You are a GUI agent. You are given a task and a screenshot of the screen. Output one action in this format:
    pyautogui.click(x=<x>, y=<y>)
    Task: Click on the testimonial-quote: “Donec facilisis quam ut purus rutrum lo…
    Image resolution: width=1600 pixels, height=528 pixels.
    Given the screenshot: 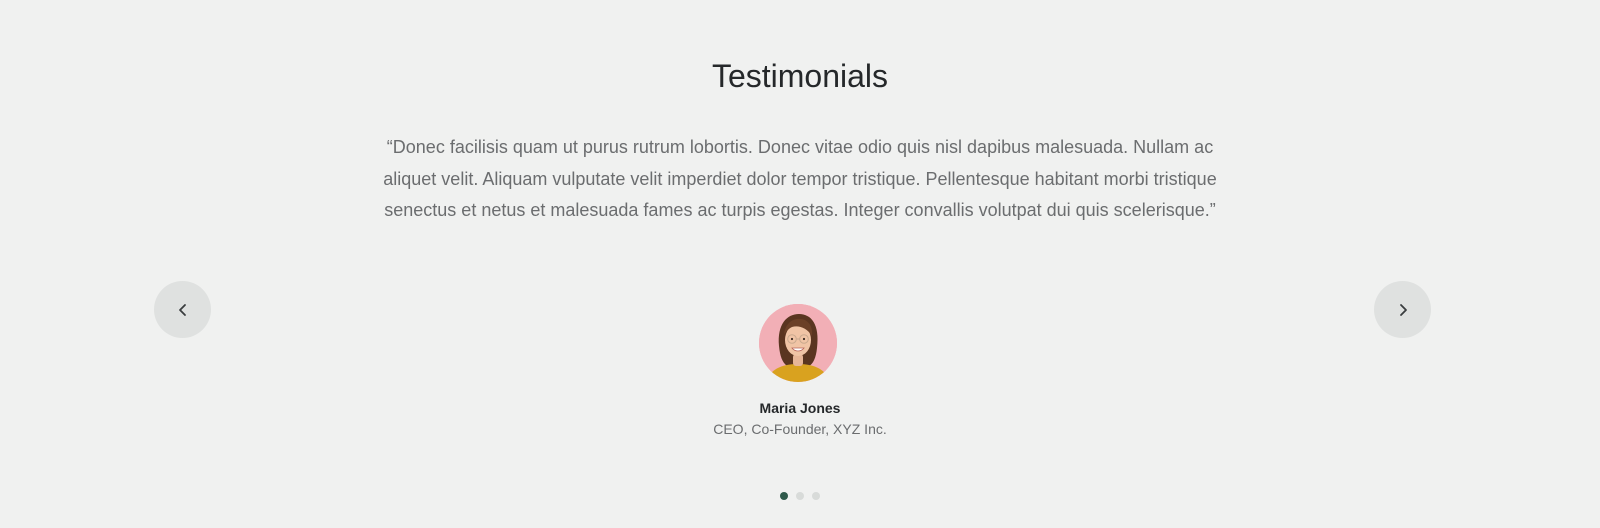 What is the action you would take?
    pyautogui.click(x=800, y=178)
    